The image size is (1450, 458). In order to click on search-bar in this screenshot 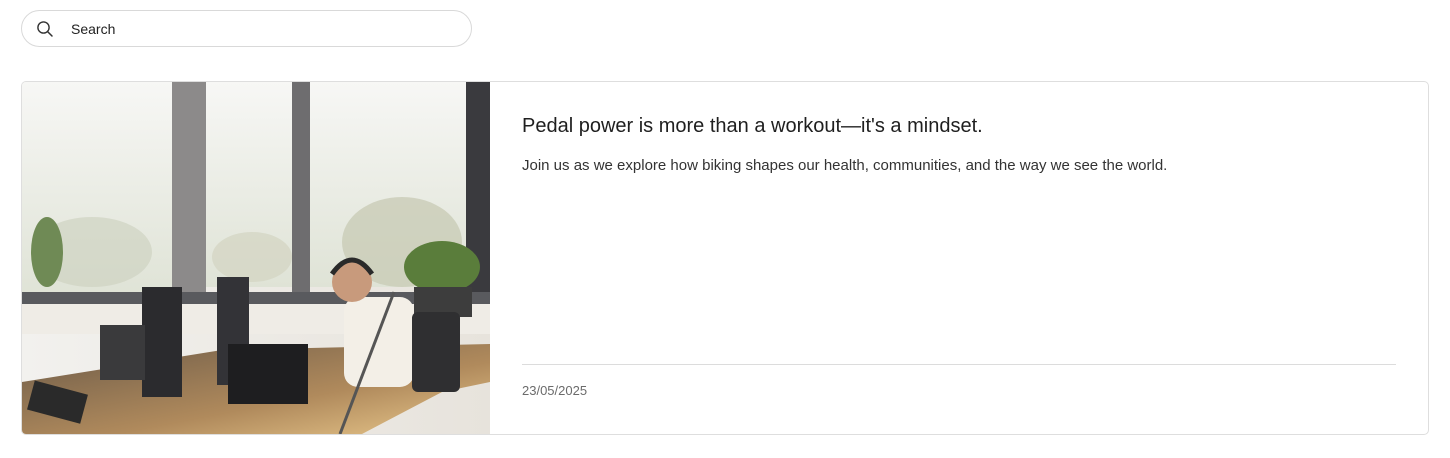, I will do `click(246, 28)`.